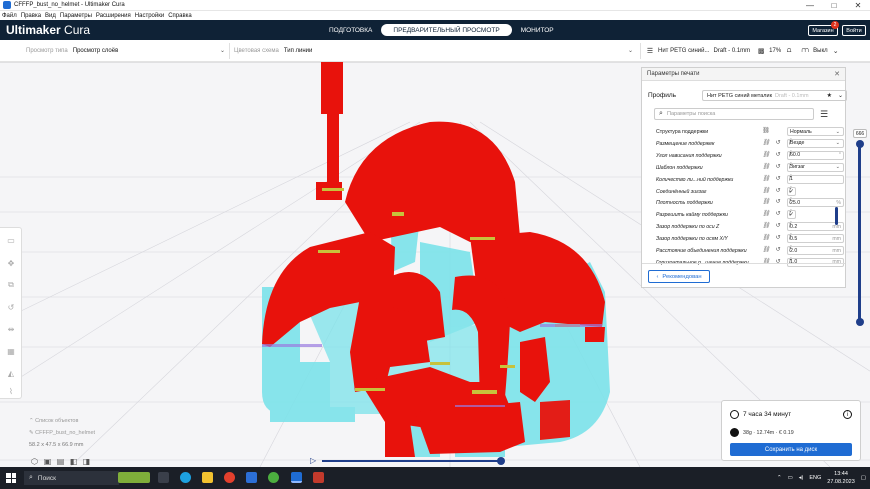 Image resolution: width=870 pixels, height=489 pixels. I want to click on setting-input: 60.0 °, so click(815, 155).